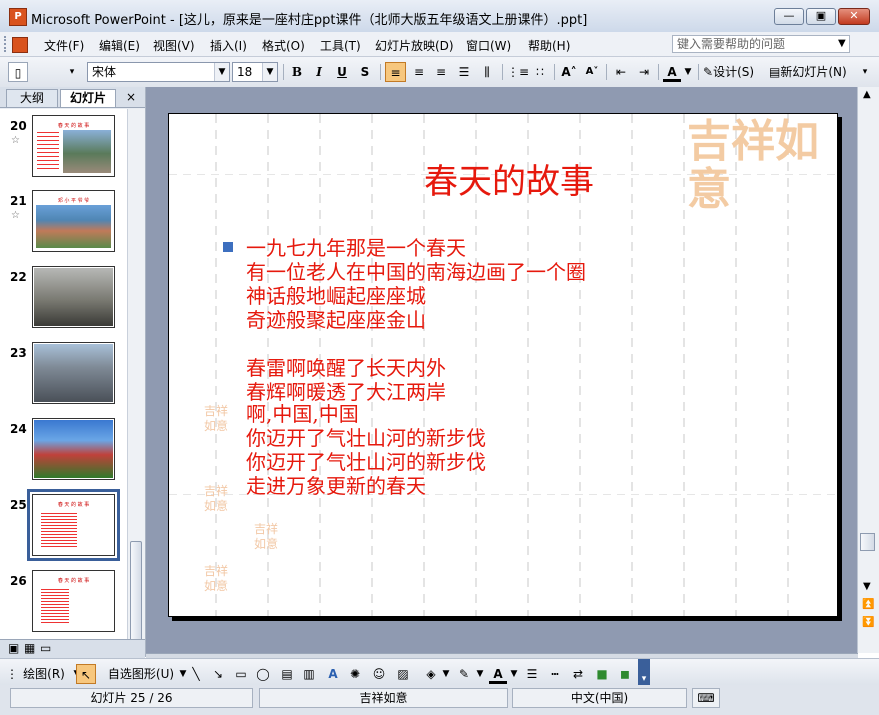 The height and width of the screenshot is (715, 879). I want to click on body-text-line: 有一位老人在中国的南海边画了一个圈, so click(416, 272).